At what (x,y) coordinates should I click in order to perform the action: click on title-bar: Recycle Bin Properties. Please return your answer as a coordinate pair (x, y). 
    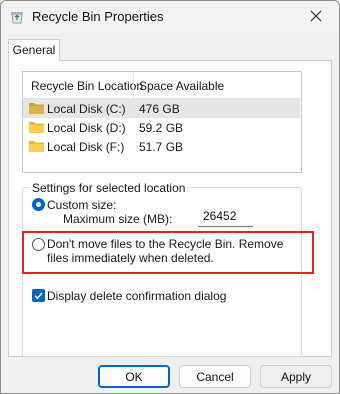
    Looking at the image, I should click on (170, 17).